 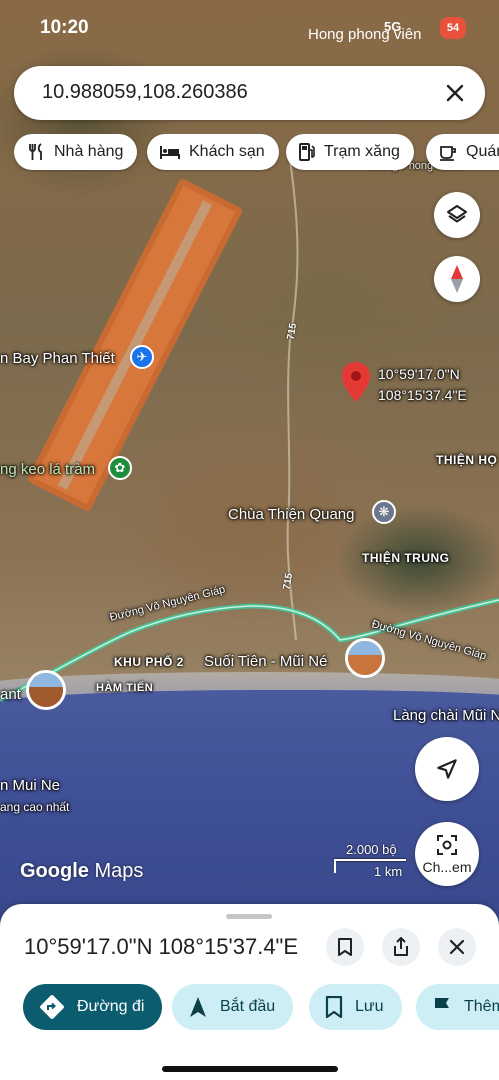 I want to click on pagoda-label: Chùa Thiện Quang, so click(x=291, y=514).